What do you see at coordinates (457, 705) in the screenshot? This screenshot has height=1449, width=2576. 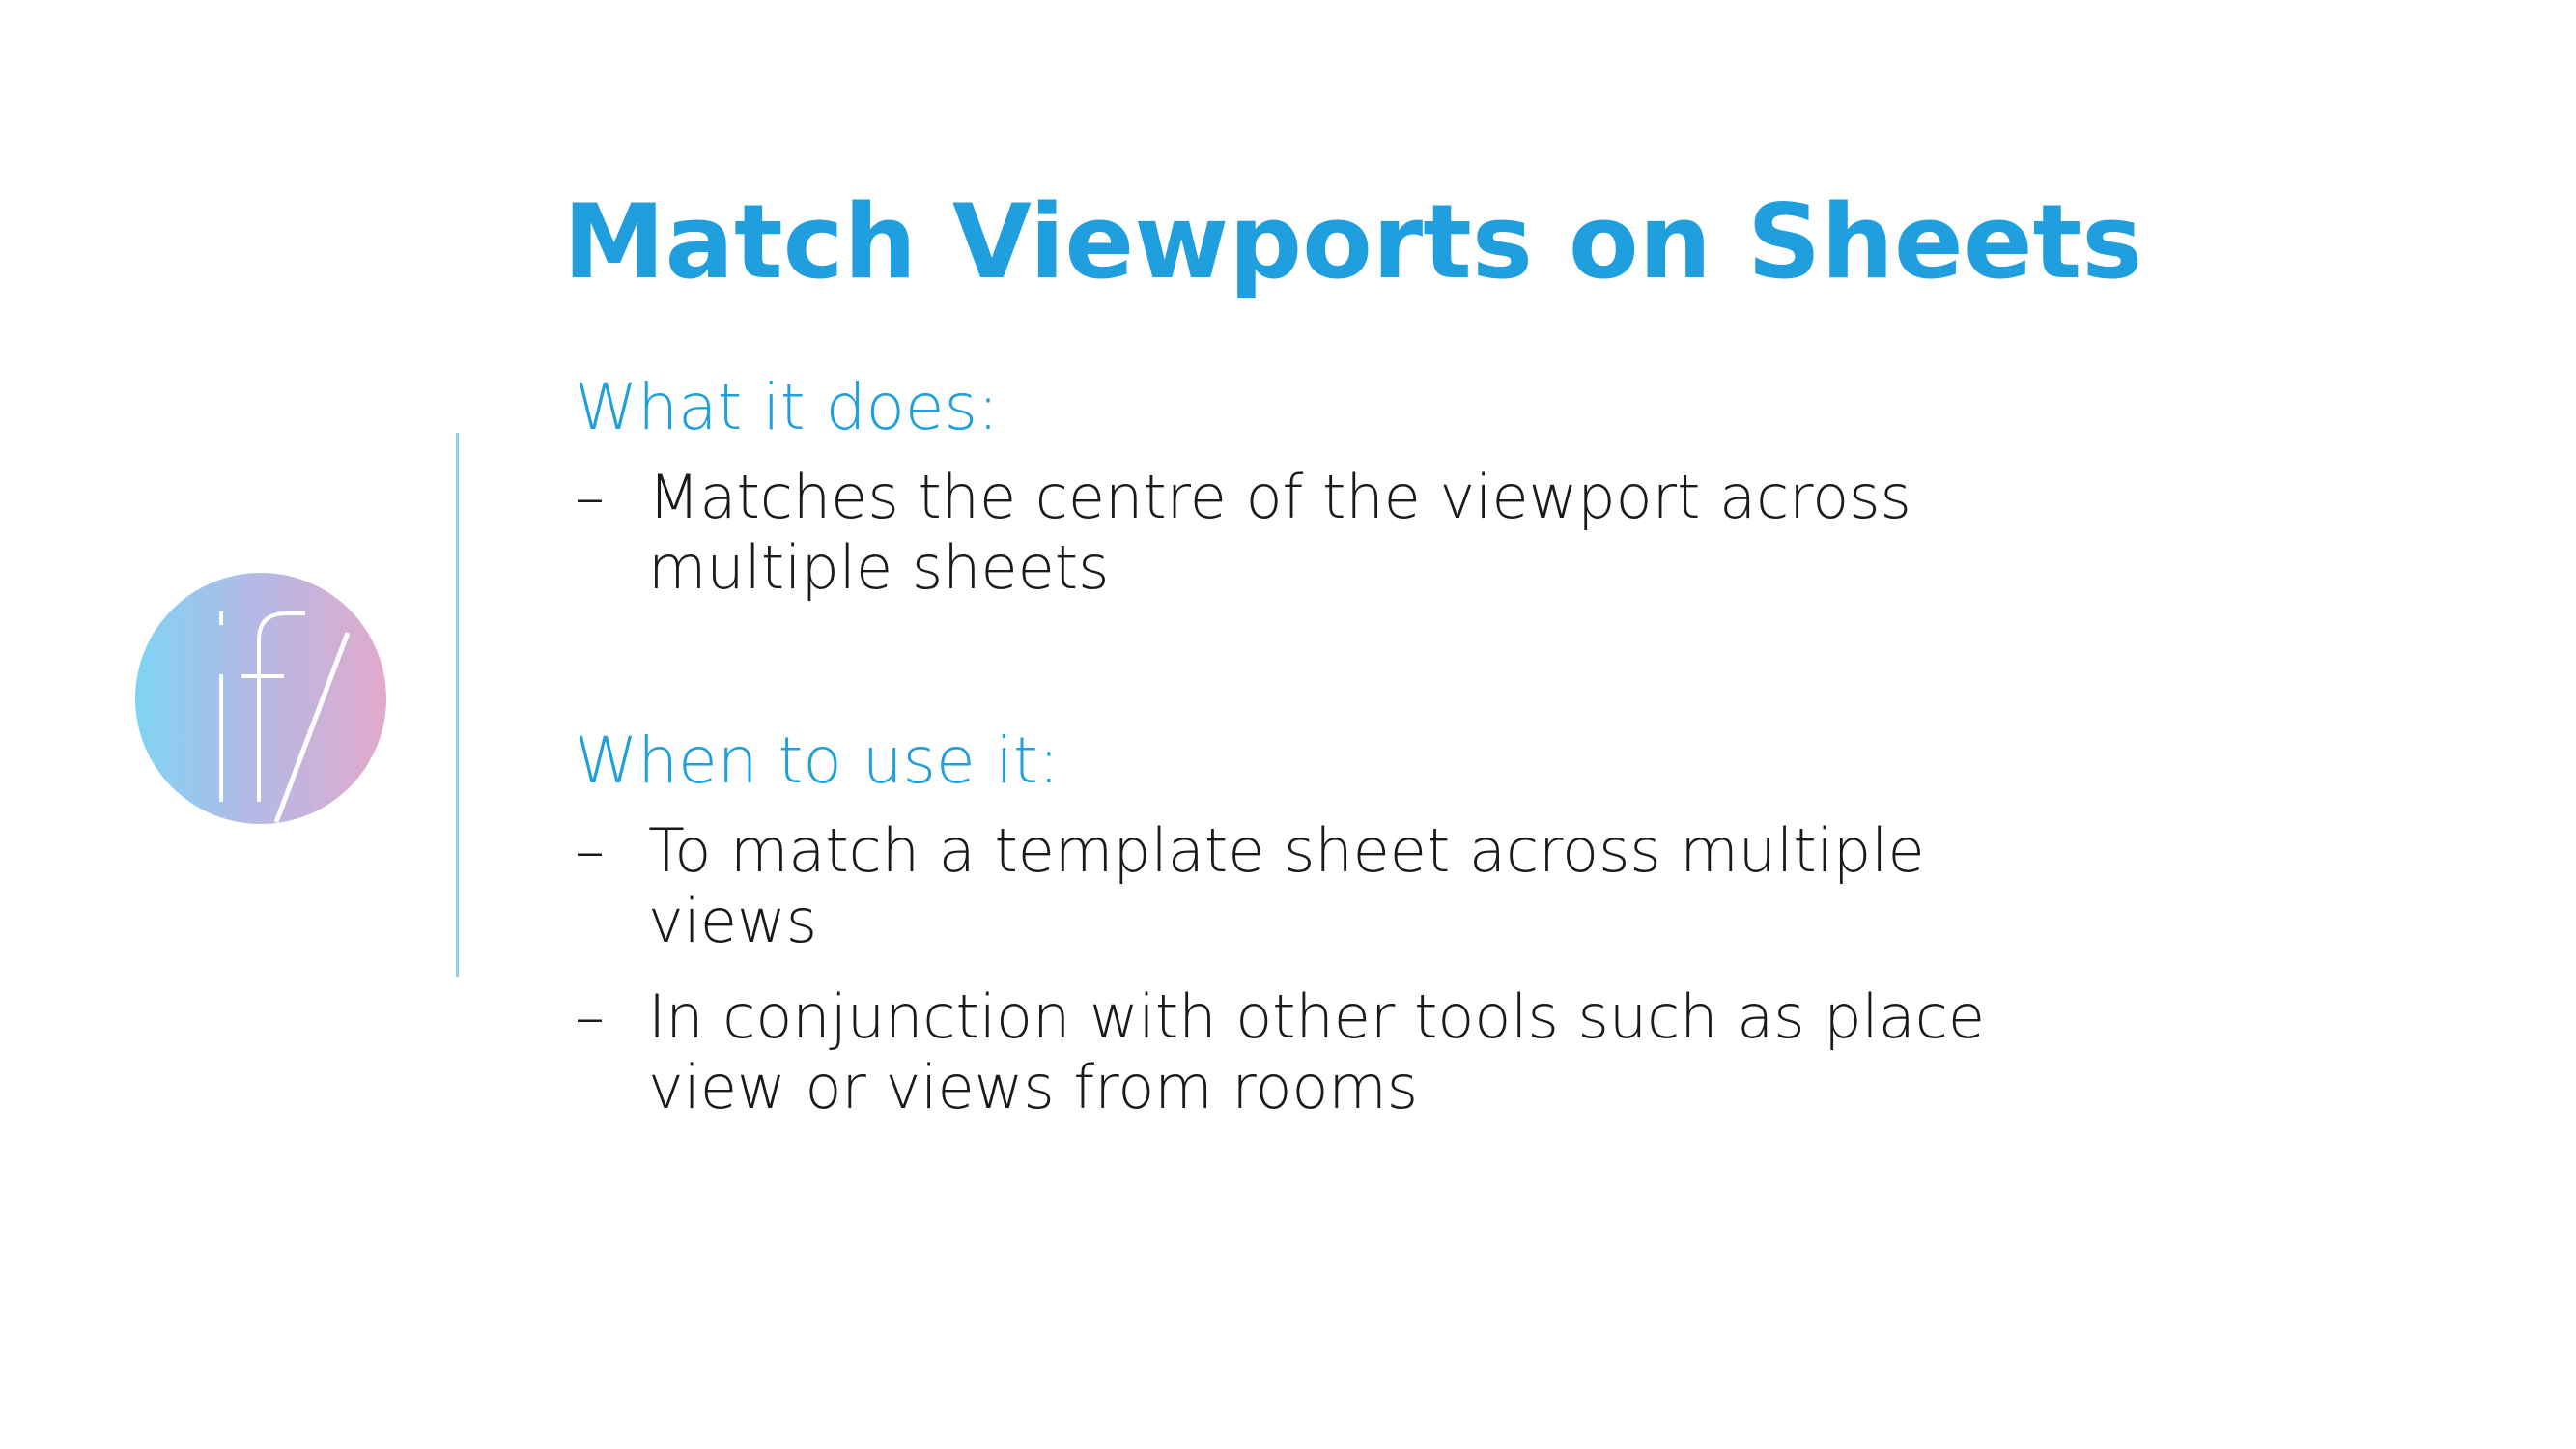 I see `vertical-divider` at bounding box center [457, 705].